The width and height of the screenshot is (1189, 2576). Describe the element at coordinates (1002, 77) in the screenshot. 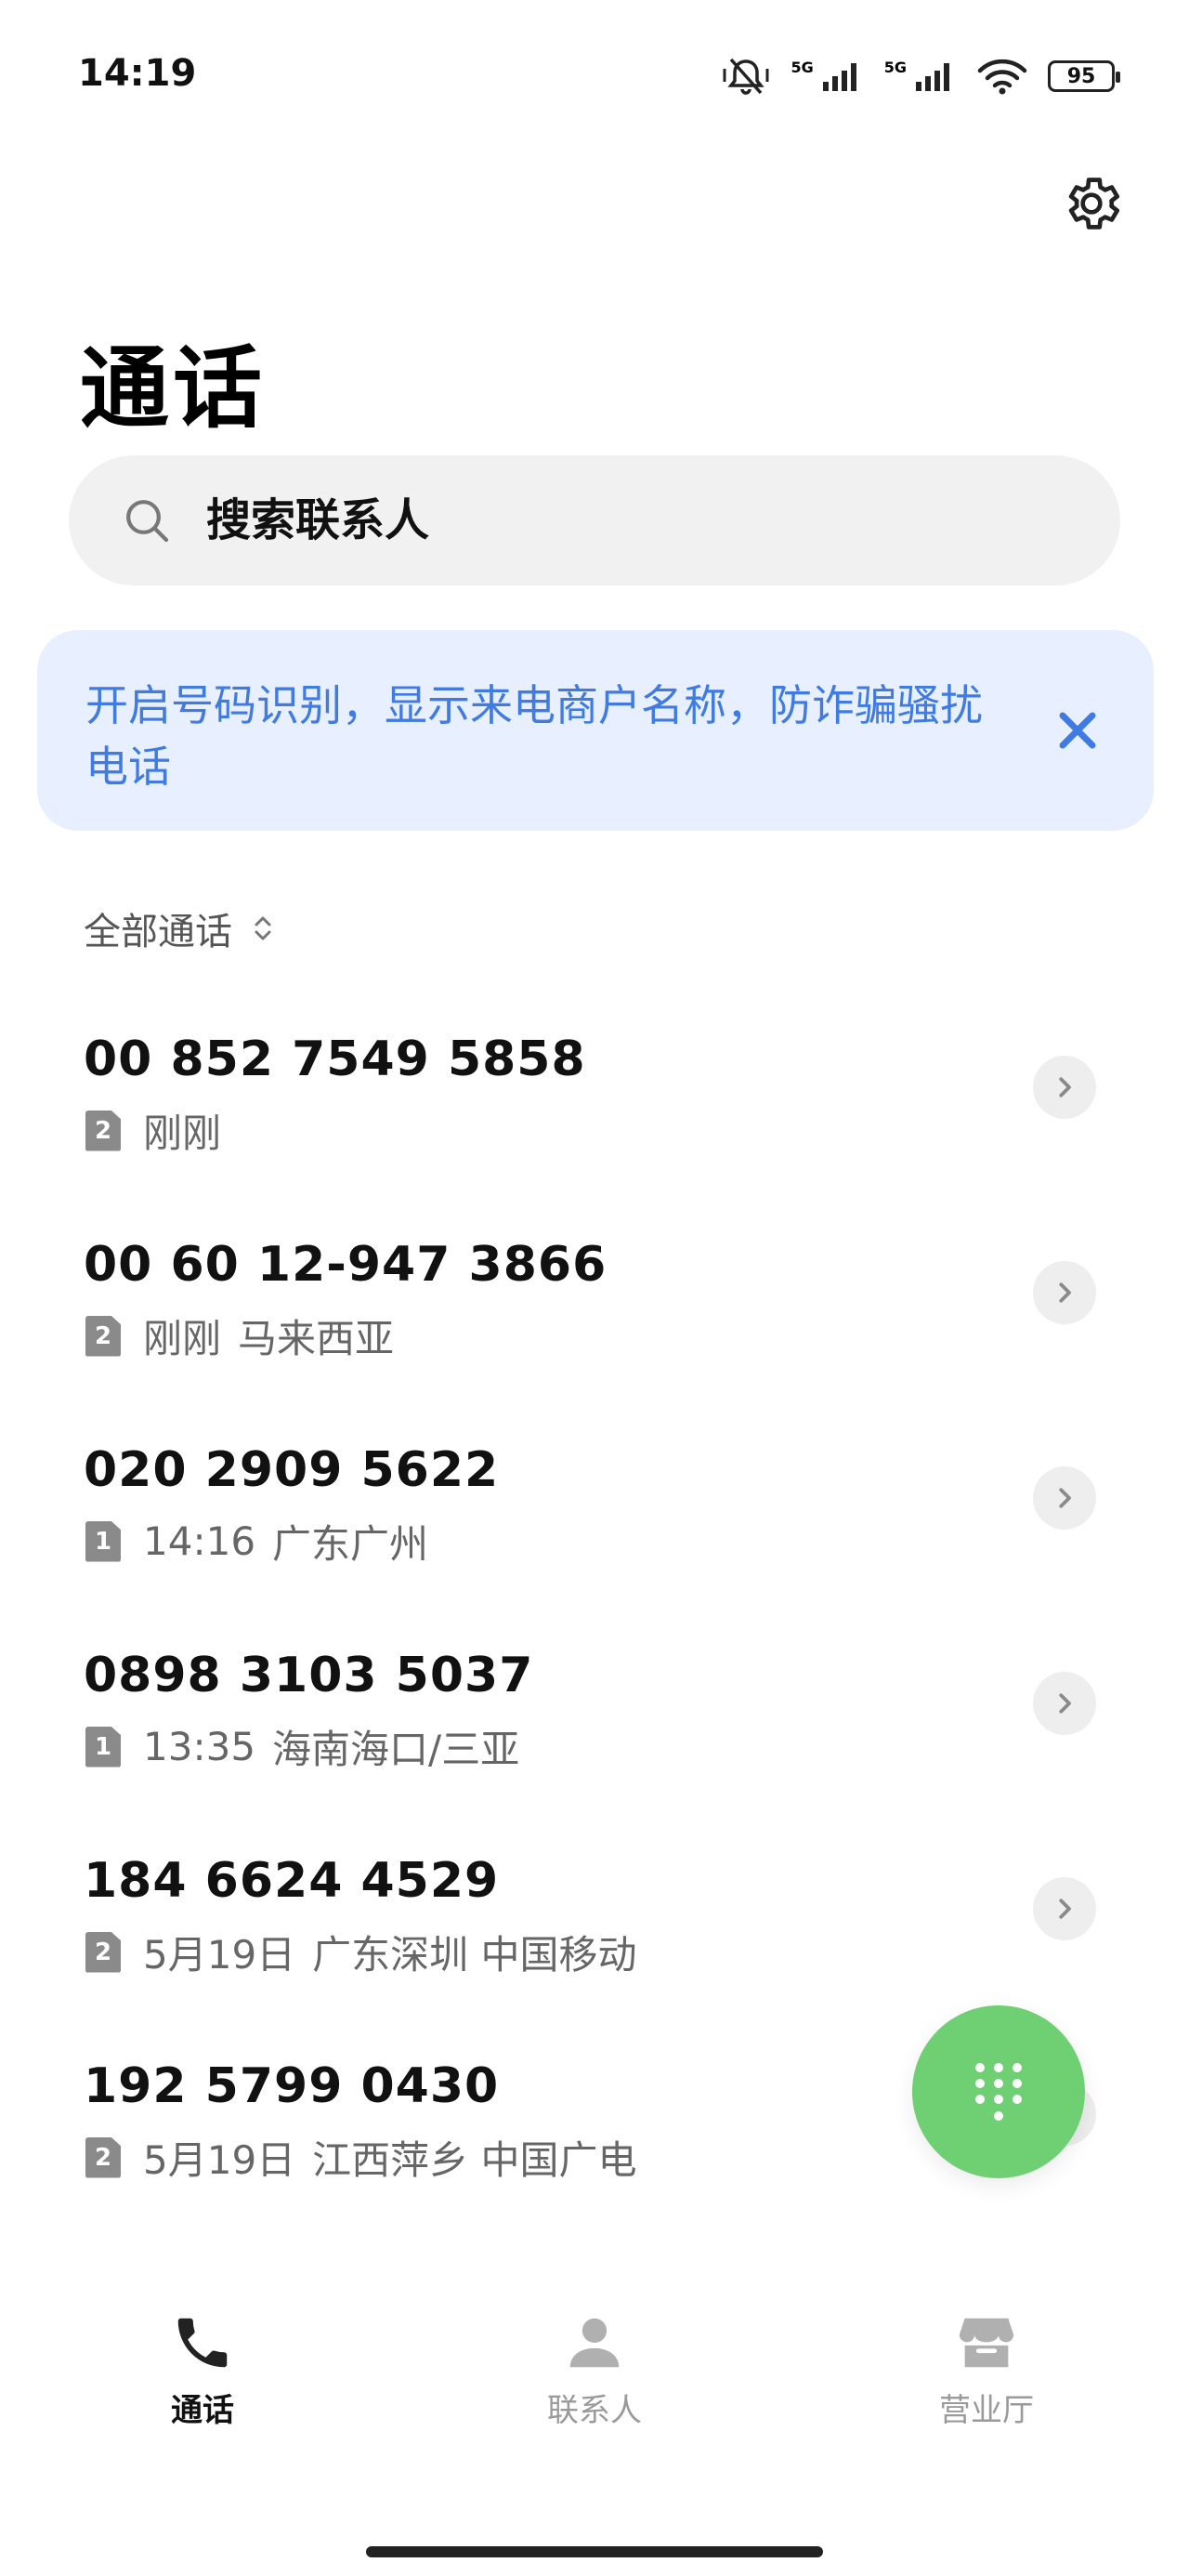

I see `wifi-icon` at that location.